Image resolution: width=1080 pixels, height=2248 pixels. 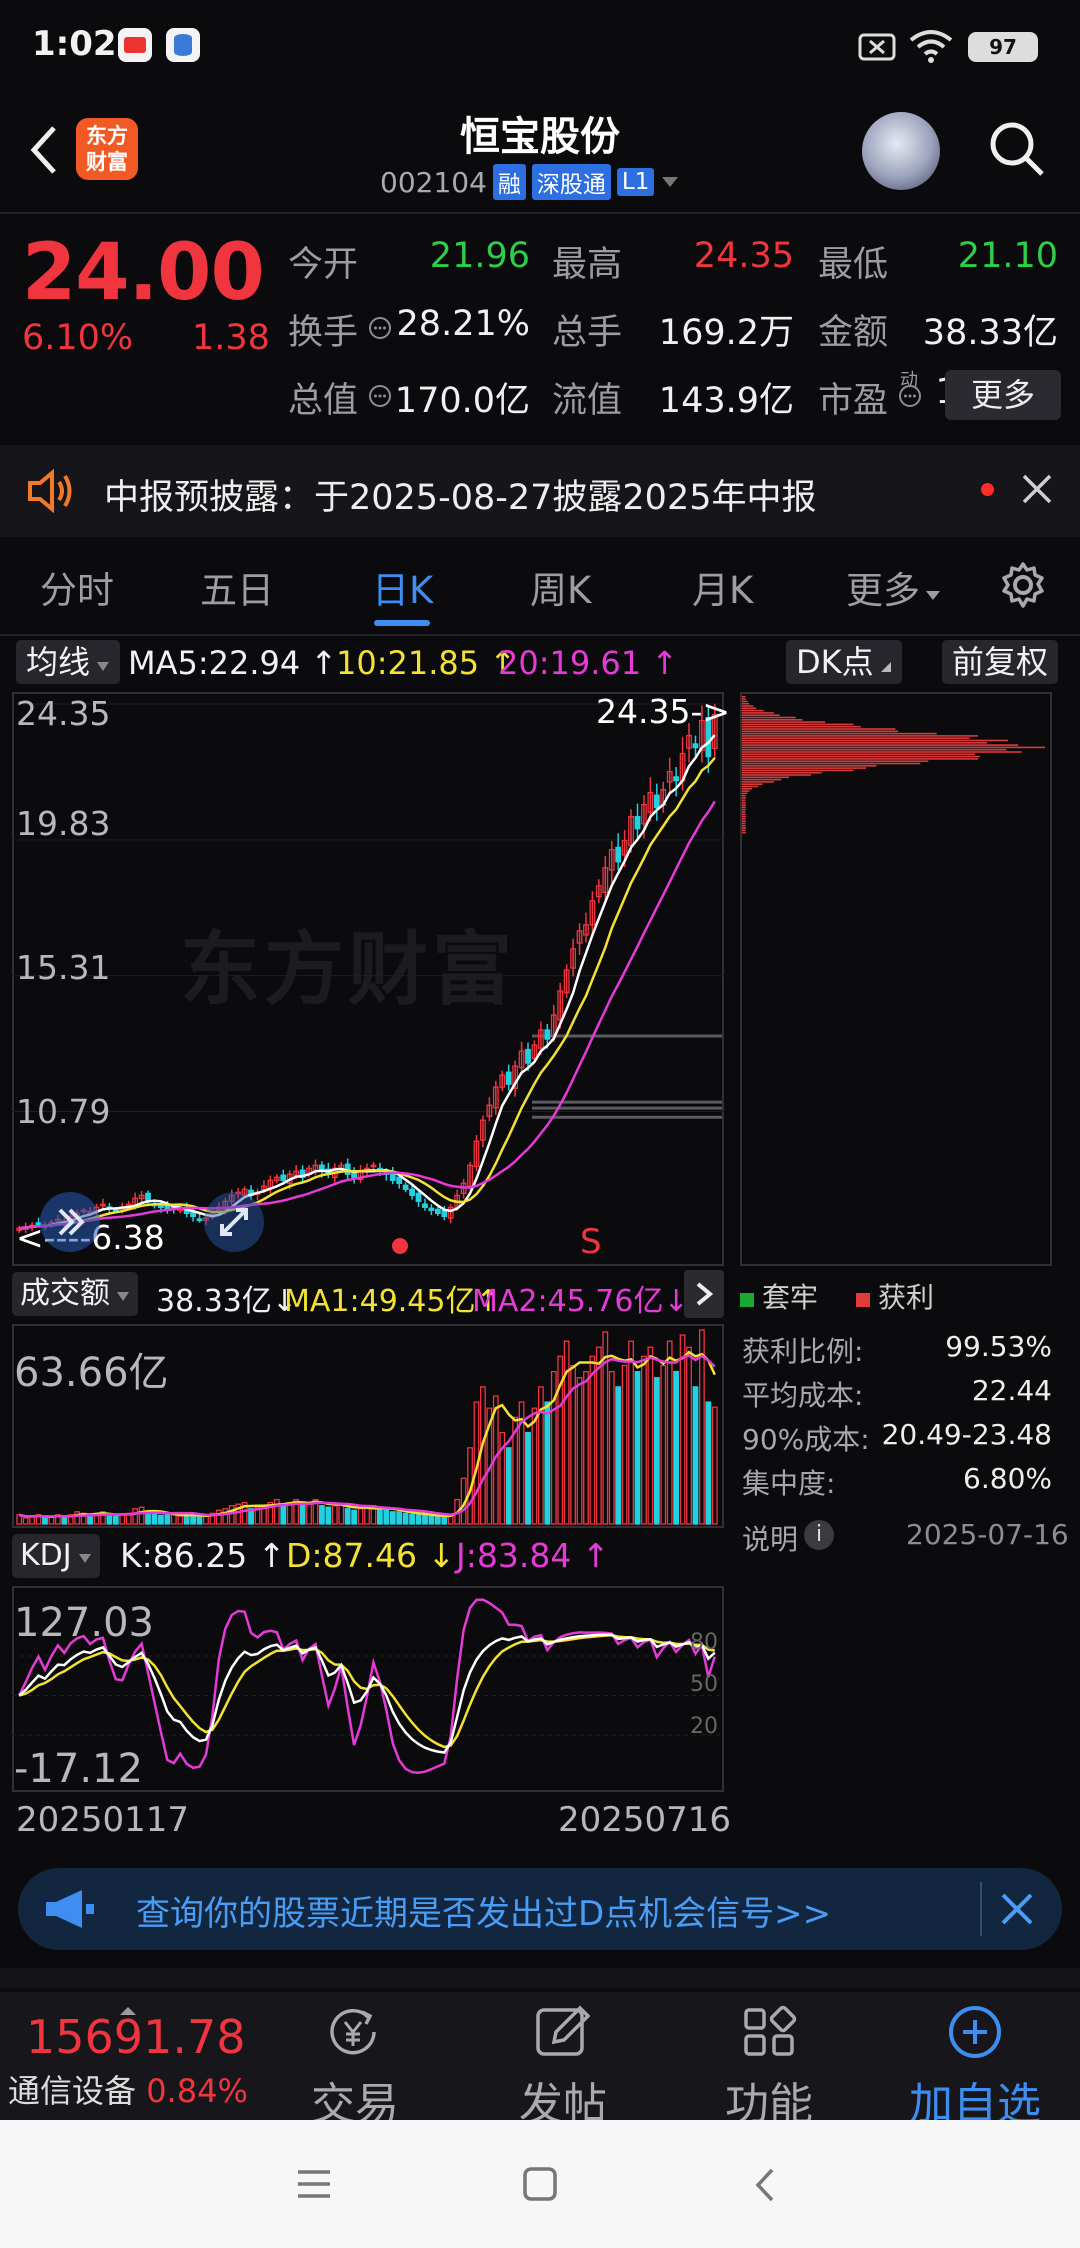 I want to click on corner-caret-icon, so click(x=885, y=667).